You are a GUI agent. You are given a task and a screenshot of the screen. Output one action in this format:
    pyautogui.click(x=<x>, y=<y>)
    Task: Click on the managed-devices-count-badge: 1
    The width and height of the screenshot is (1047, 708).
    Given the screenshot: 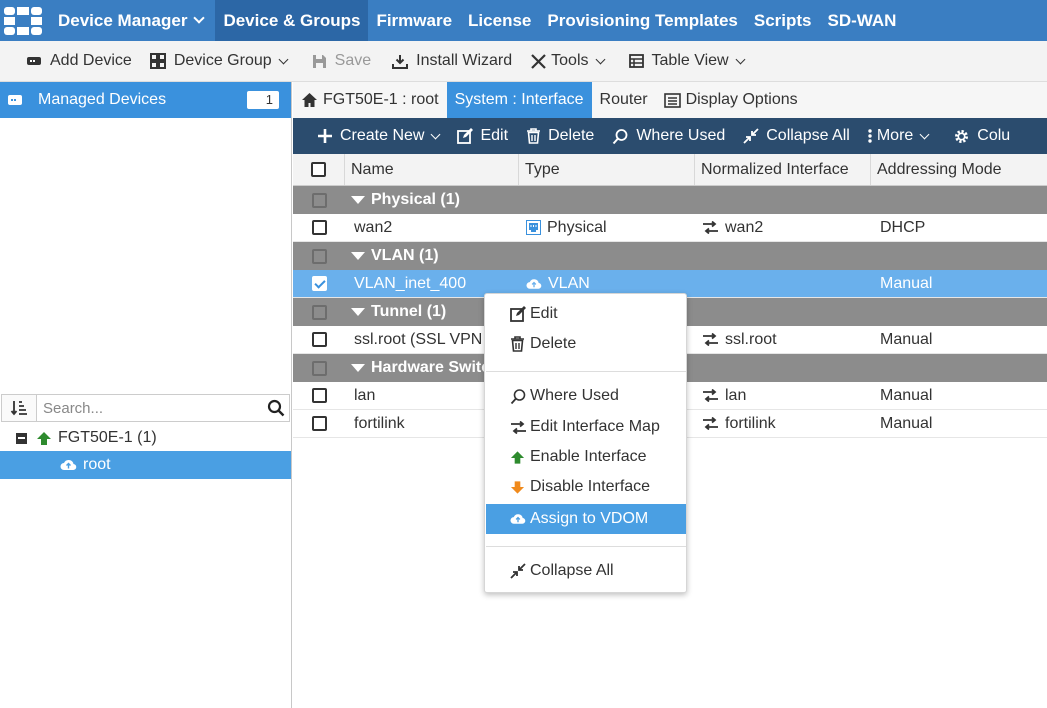 What is the action you would take?
    pyautogui.click(x=263, y=100)
    